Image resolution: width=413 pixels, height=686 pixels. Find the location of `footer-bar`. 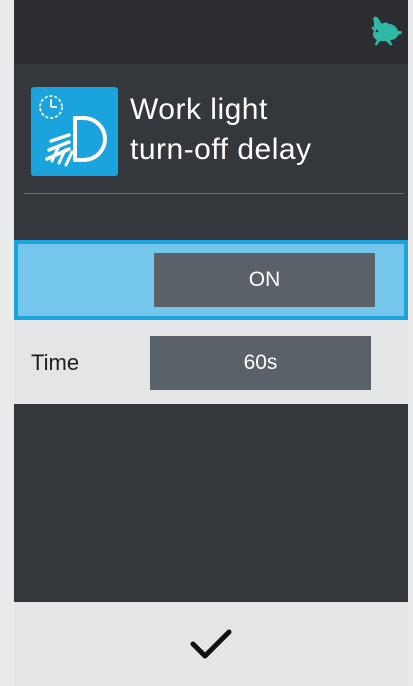

footer-bar is located at coordinates (211, 644).